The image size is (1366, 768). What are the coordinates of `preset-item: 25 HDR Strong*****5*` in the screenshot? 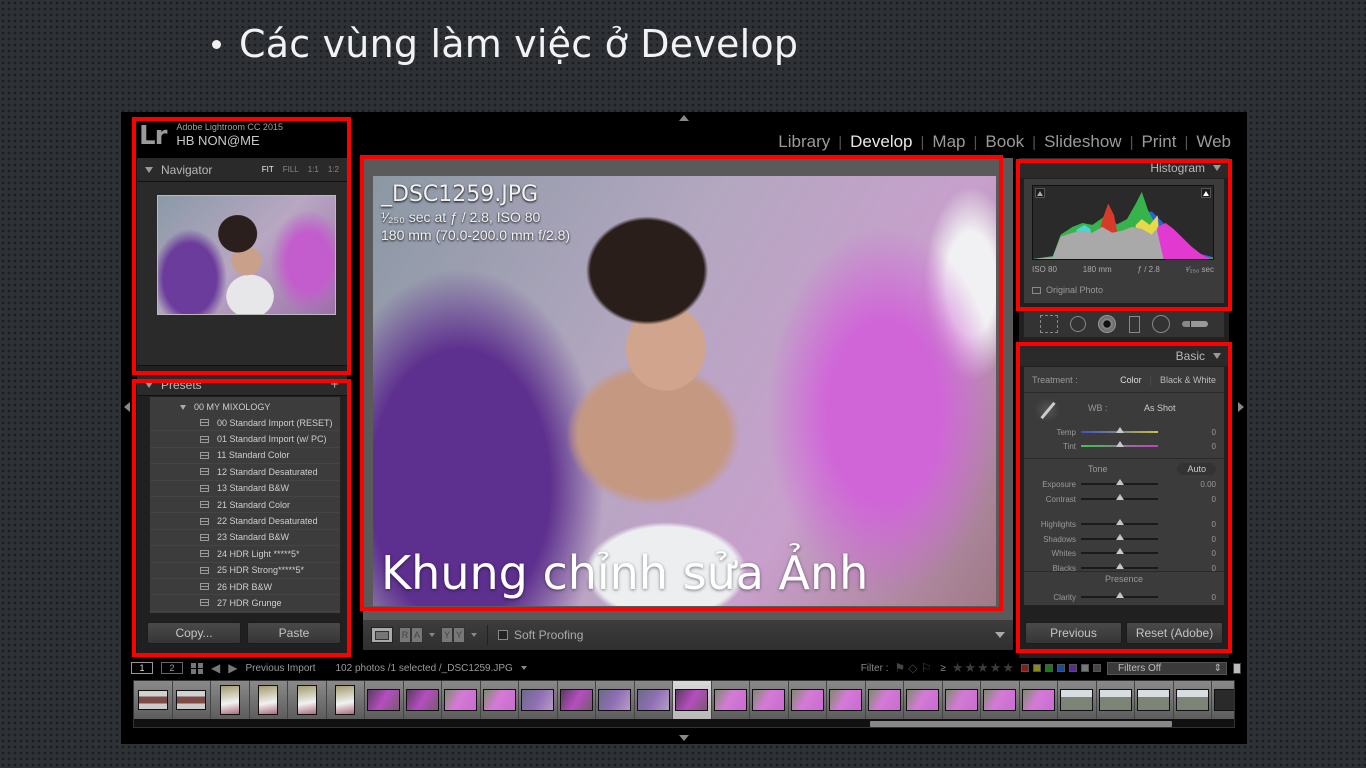 It's located at (245, 571).